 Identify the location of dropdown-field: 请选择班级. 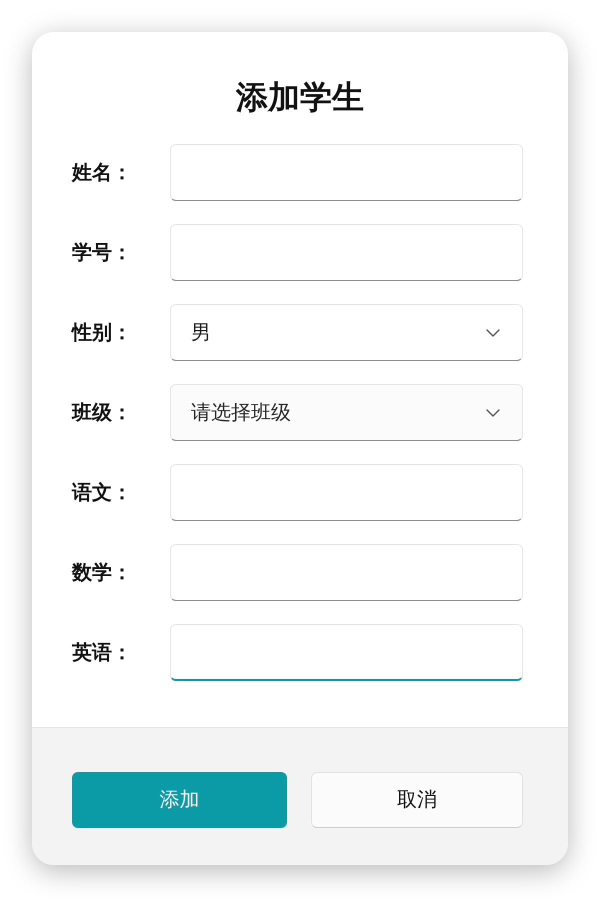
(346, 412).